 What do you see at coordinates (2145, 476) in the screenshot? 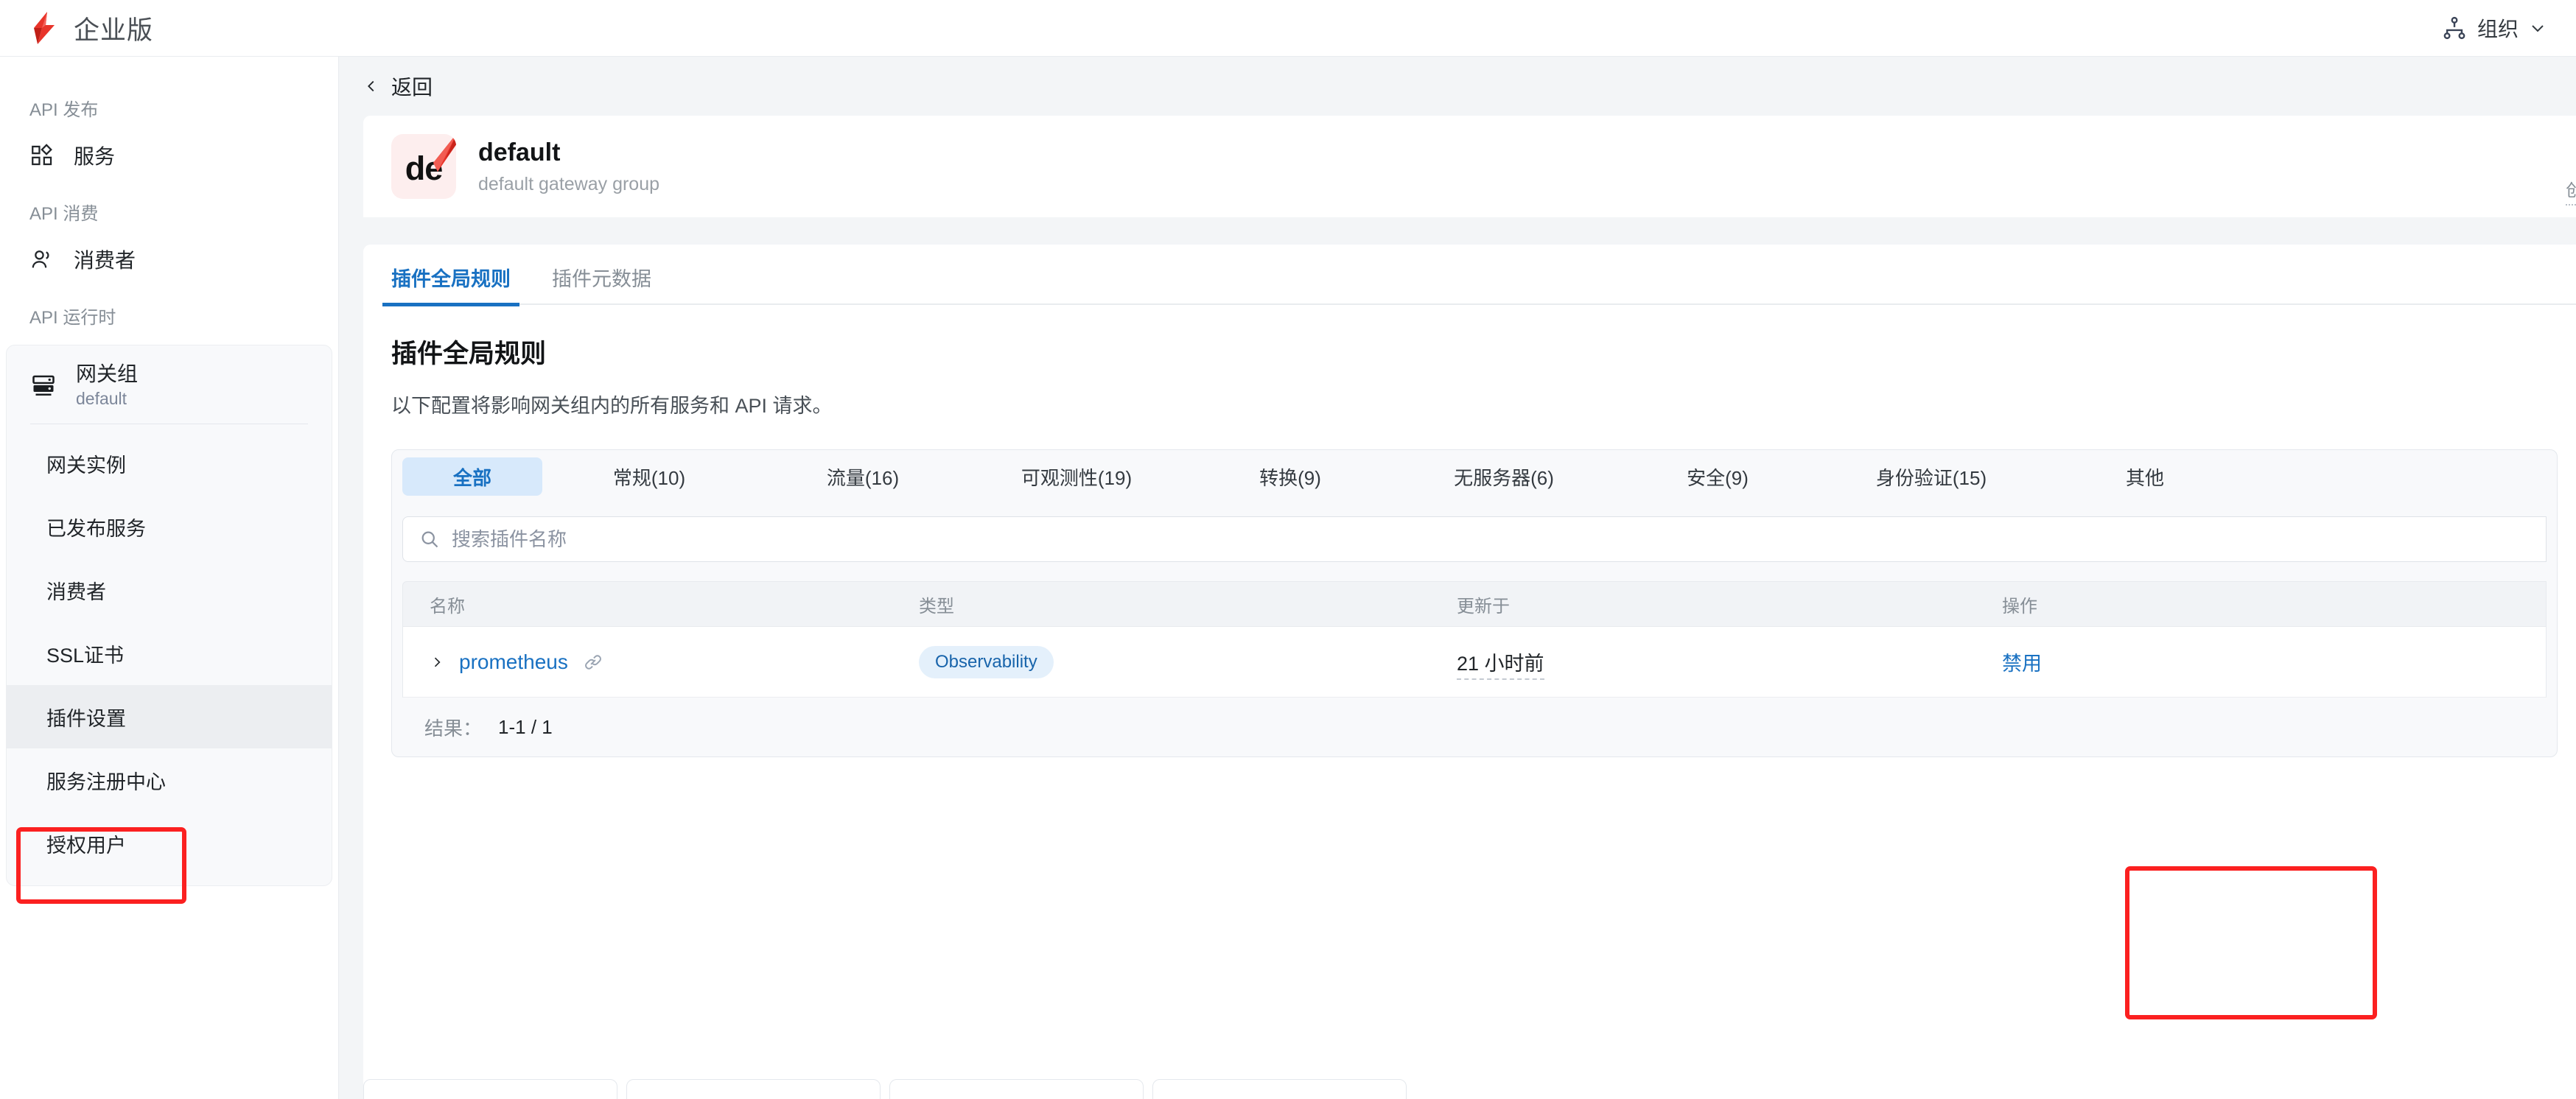
I see `chip-other: 其他` at bounding box center [2145, 476].